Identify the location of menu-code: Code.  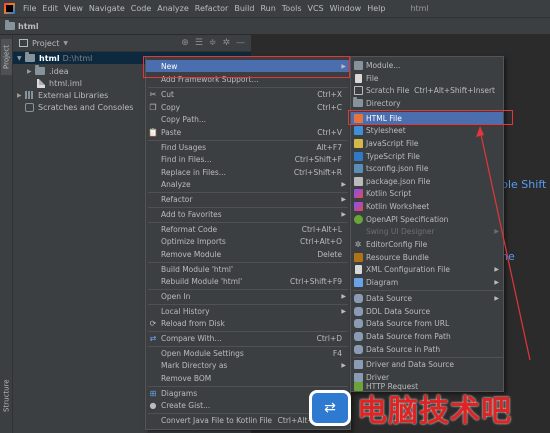
(141, 9).